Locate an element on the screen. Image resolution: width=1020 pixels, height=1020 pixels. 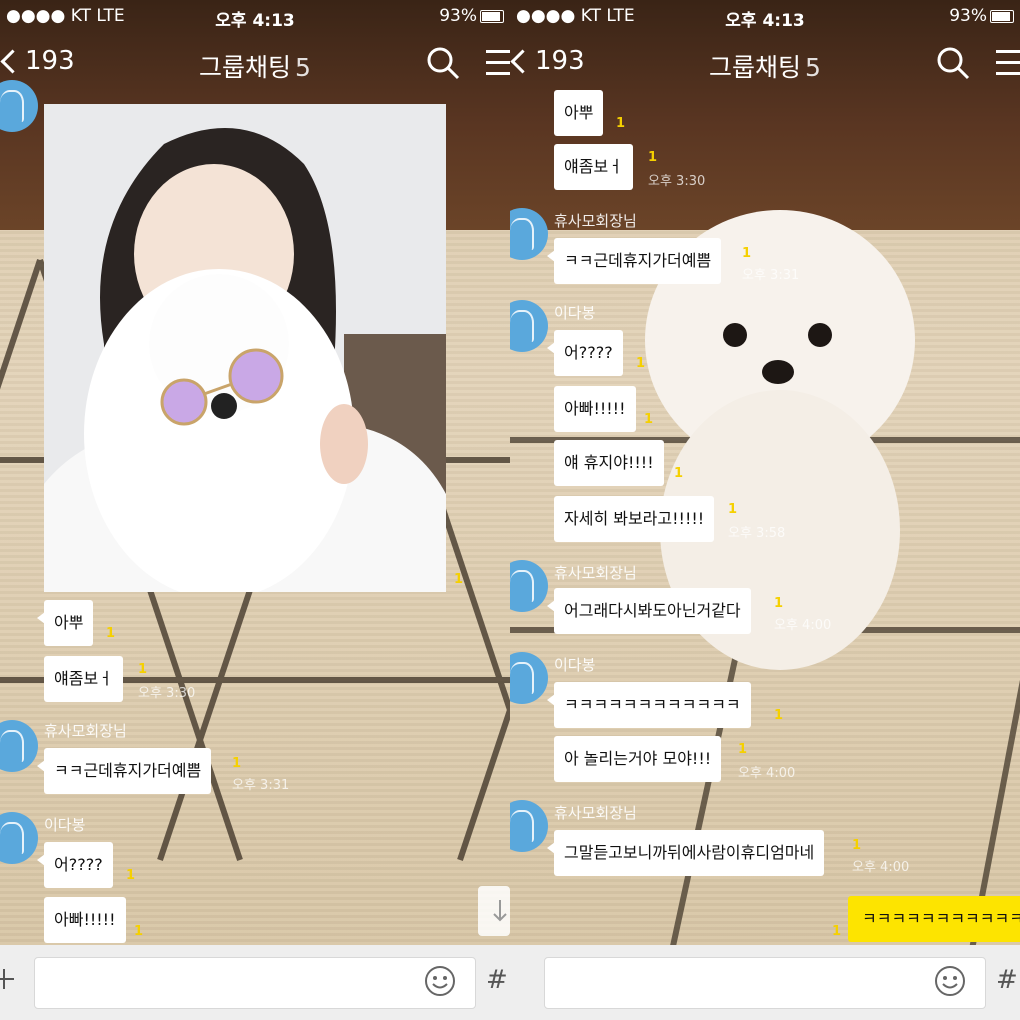
message-bubble: 아 놀리는거야 모야!!! is located at coordinates (638, 759).